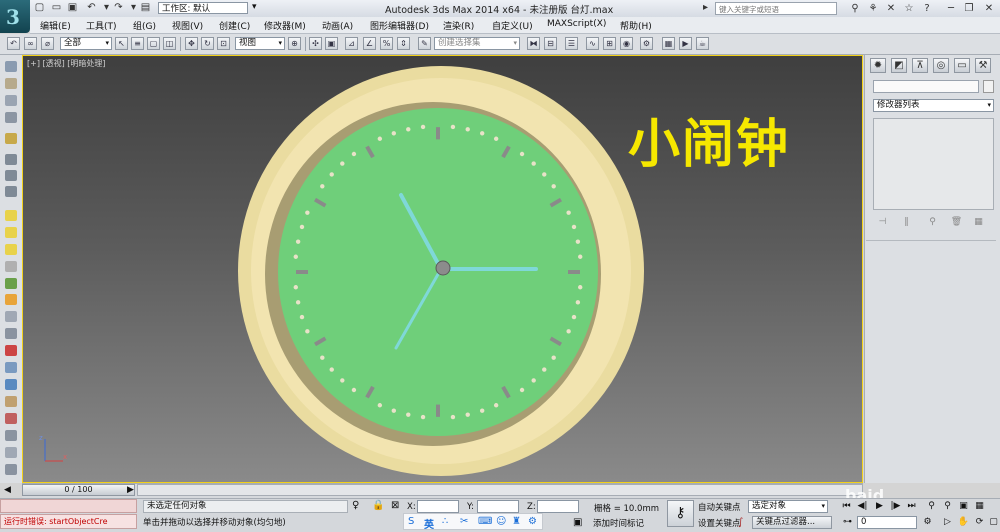 The height and width of the screenshot is (532, 1000). Describe the element at coordinates (473, 522) in the screenshot. I see `ime-toolbar: S 英 ∴ ✂ ⌨ ☺ ♜ ⚙` at that location.